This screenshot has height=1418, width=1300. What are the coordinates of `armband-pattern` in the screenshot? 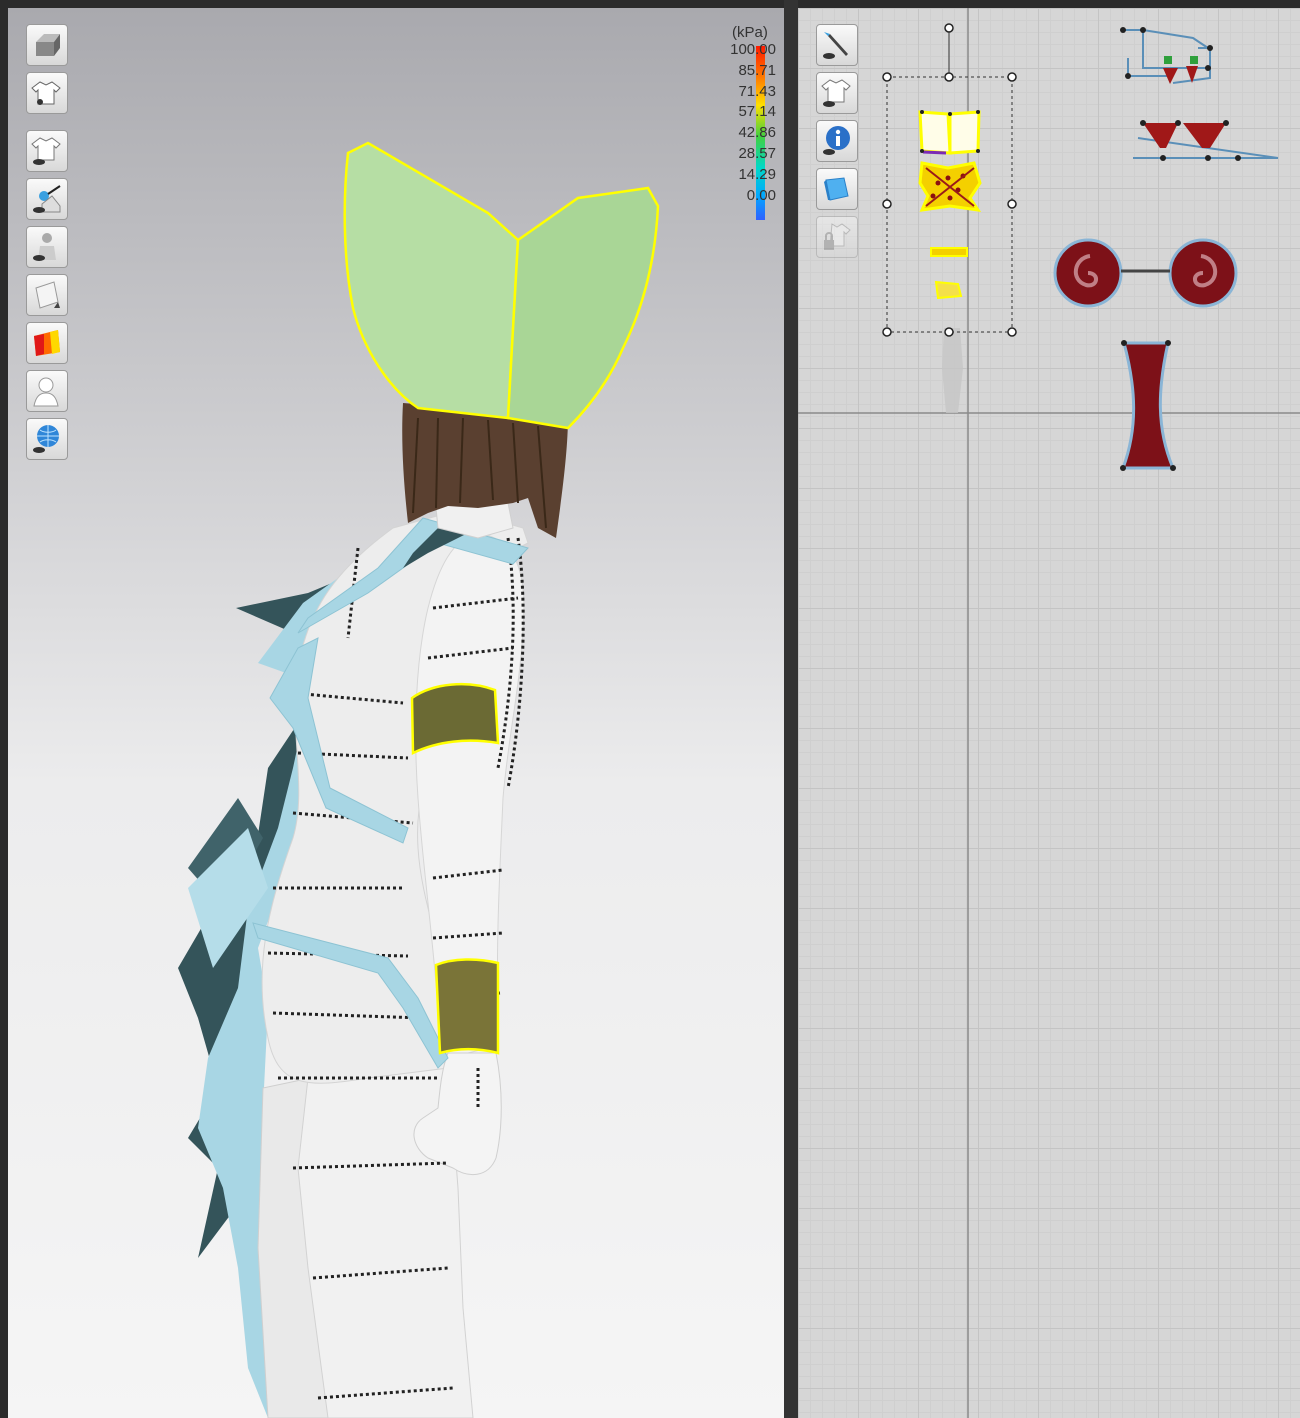 It's located at (949, 252).